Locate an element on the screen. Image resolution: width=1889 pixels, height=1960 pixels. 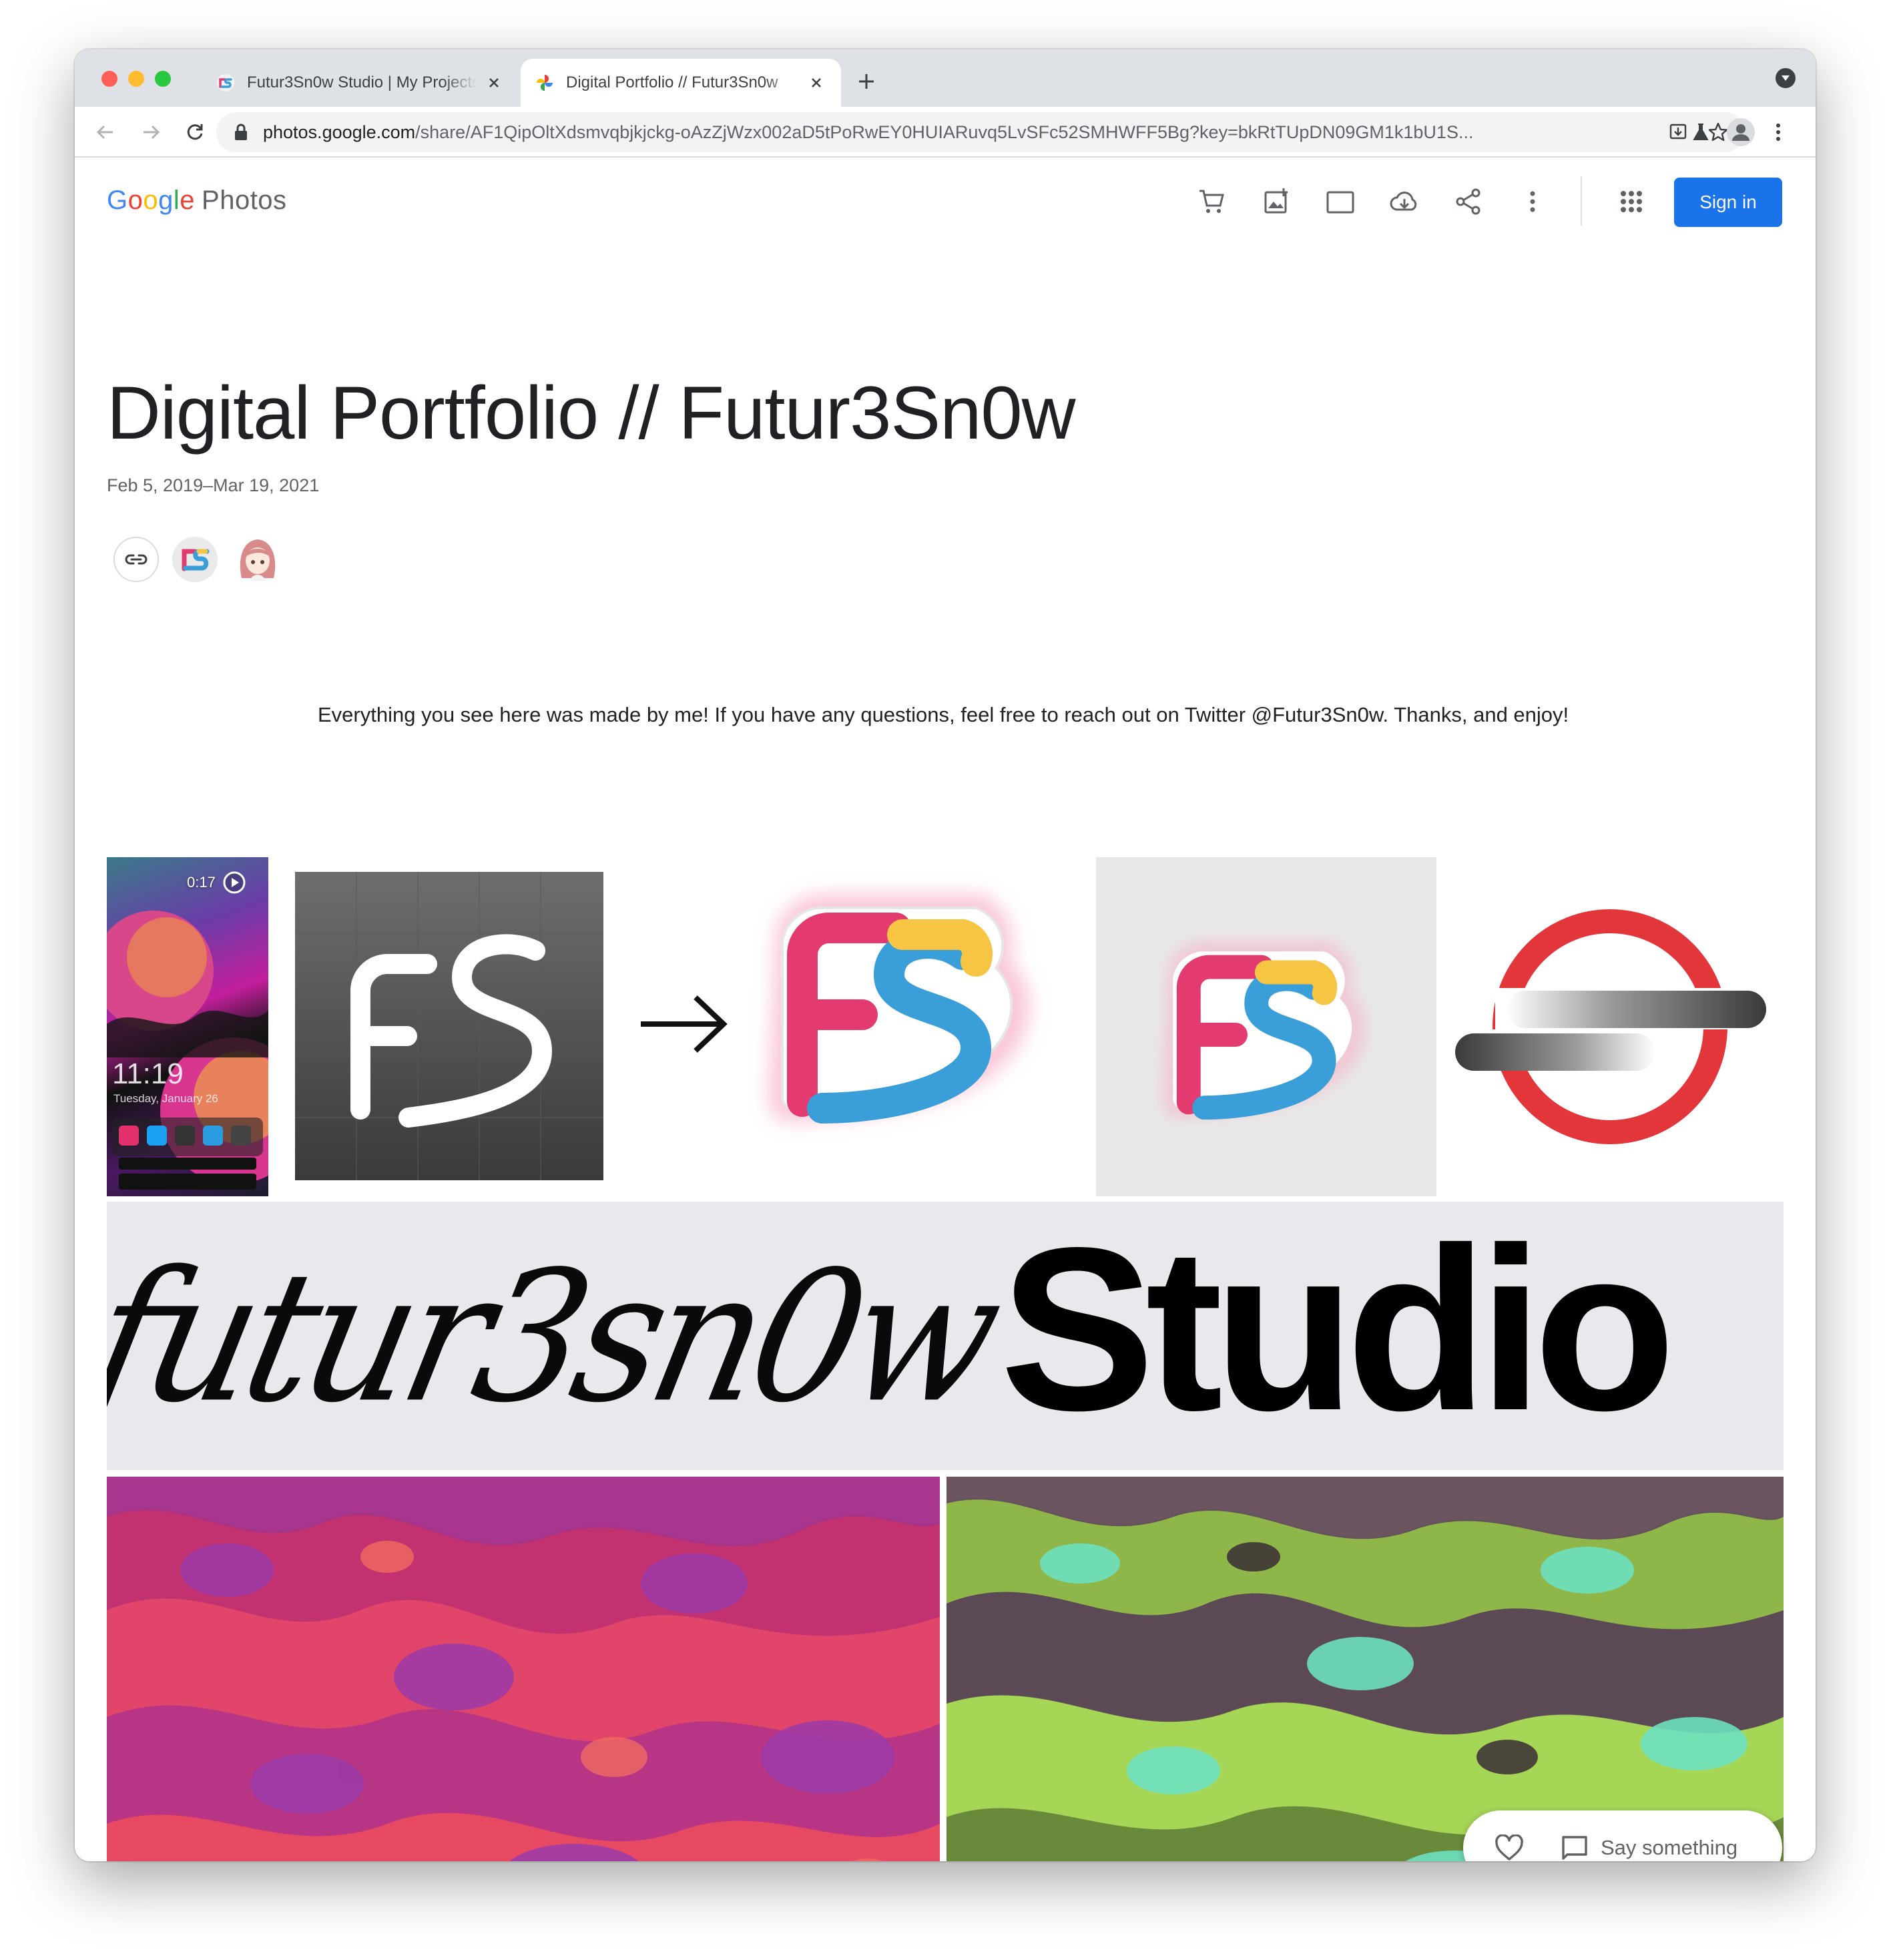
flask-icon is located at coordinates (1701, 132).